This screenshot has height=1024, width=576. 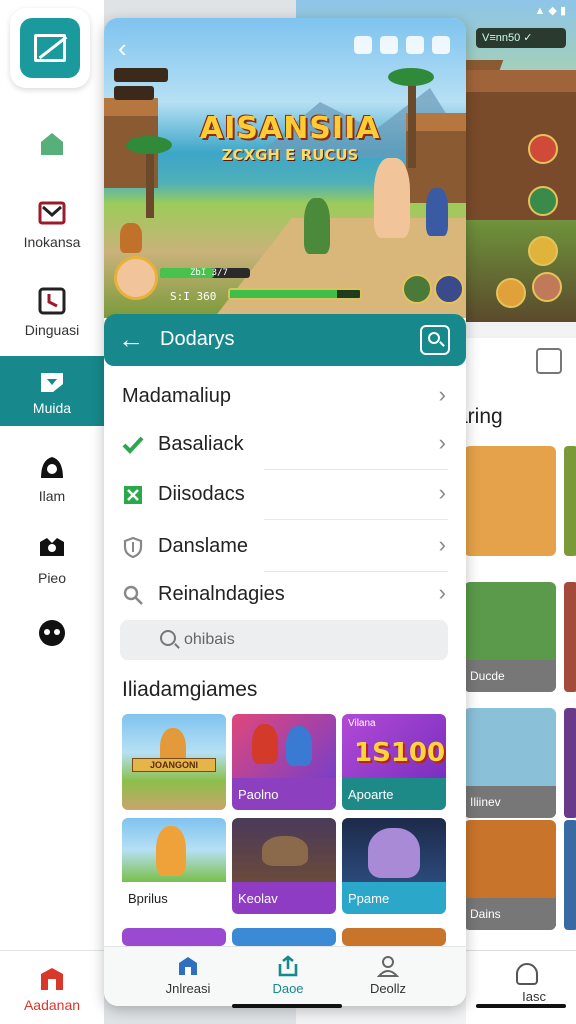 What do you see at coordinates (144, 86) in the screenshot?
I see `resource-chips` at bounding box center [144, 86].